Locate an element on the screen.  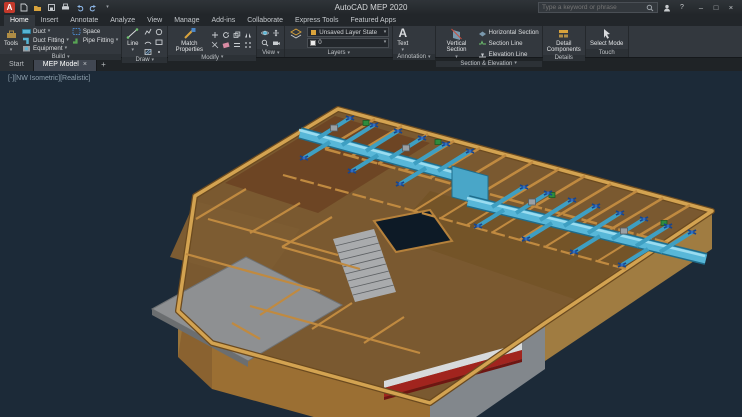
duct-button: Duct ▾ is located at coordinates (45, 31).